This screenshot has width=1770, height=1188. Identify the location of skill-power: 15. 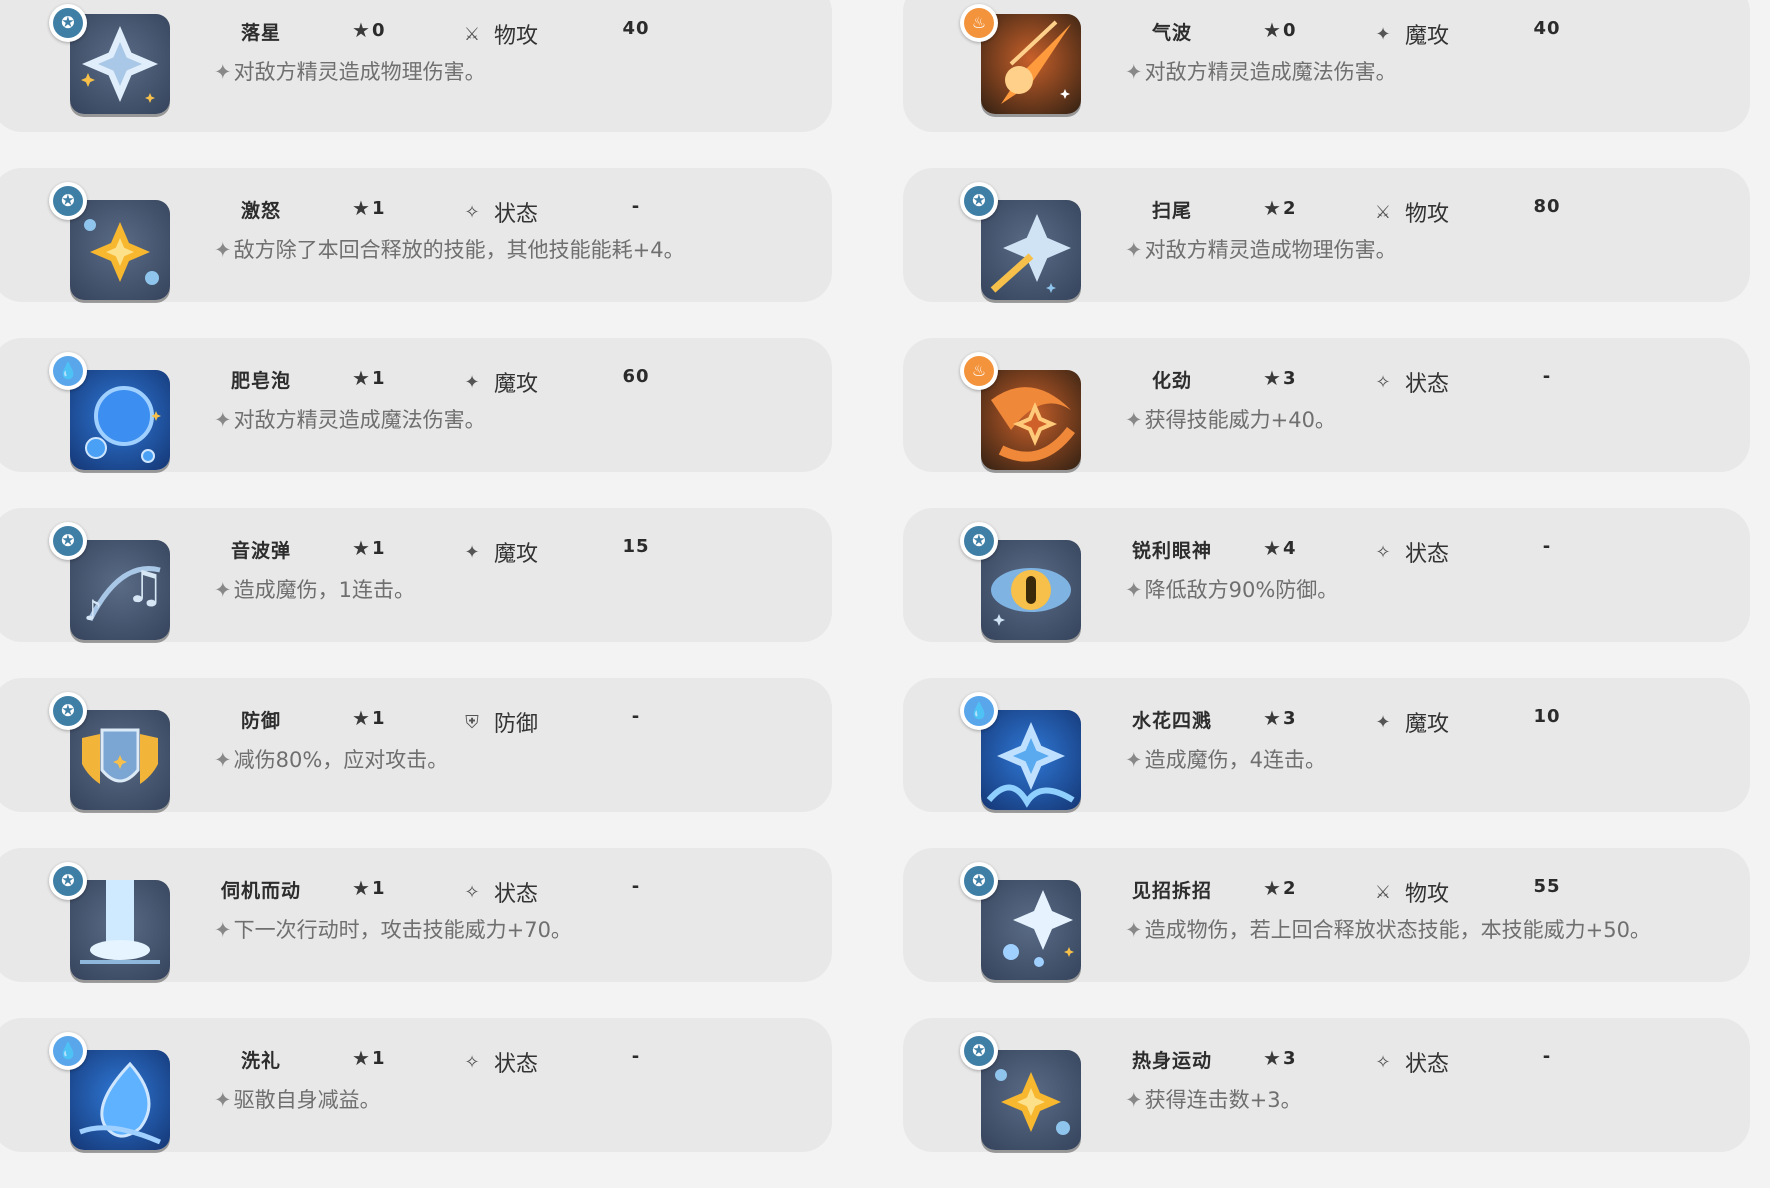
(636, 546).